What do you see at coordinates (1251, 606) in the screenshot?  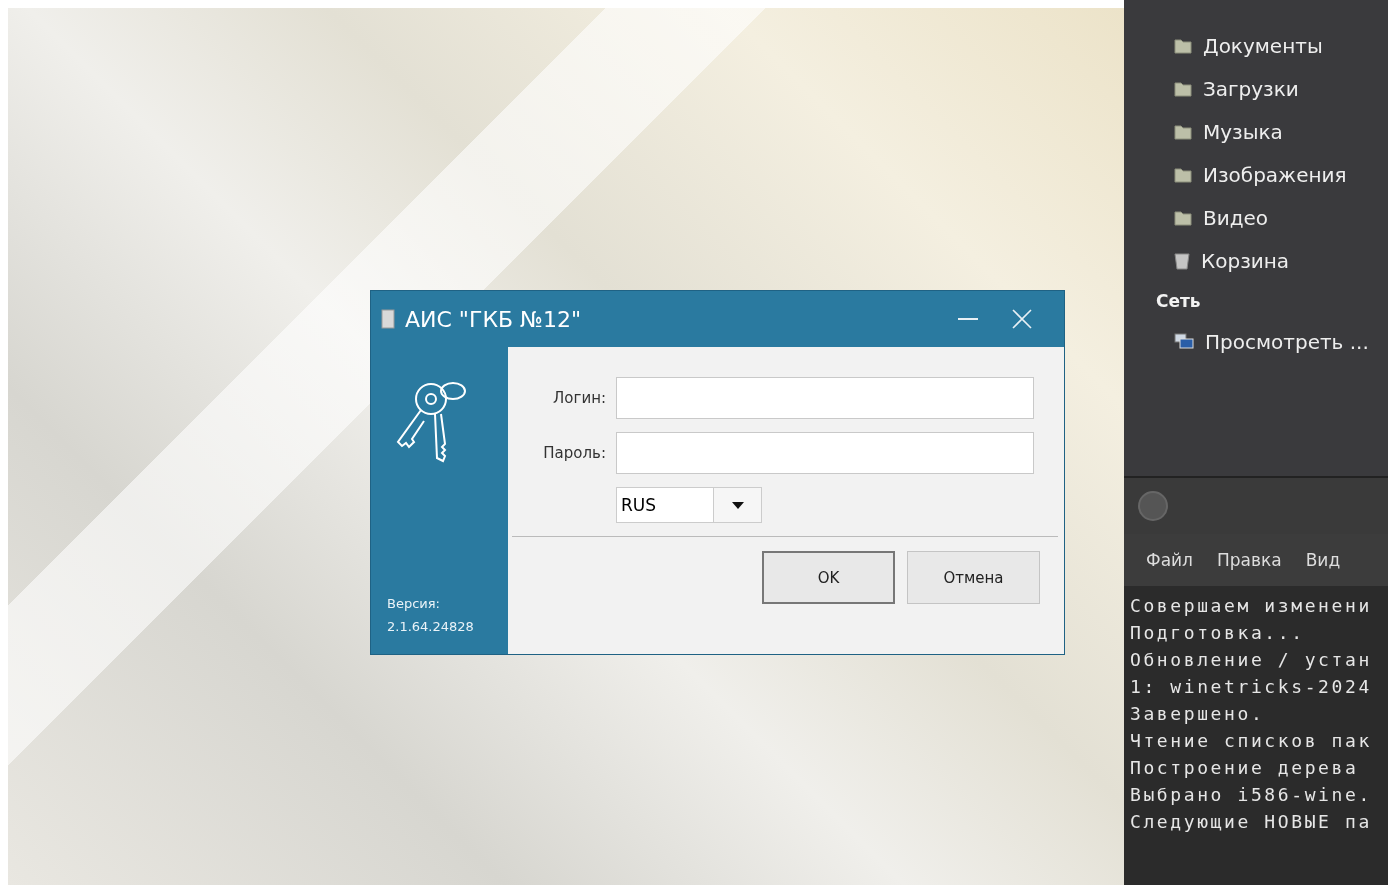 I see `terminal-line: Совершаем изменени` at bounding box center [1251, 606].